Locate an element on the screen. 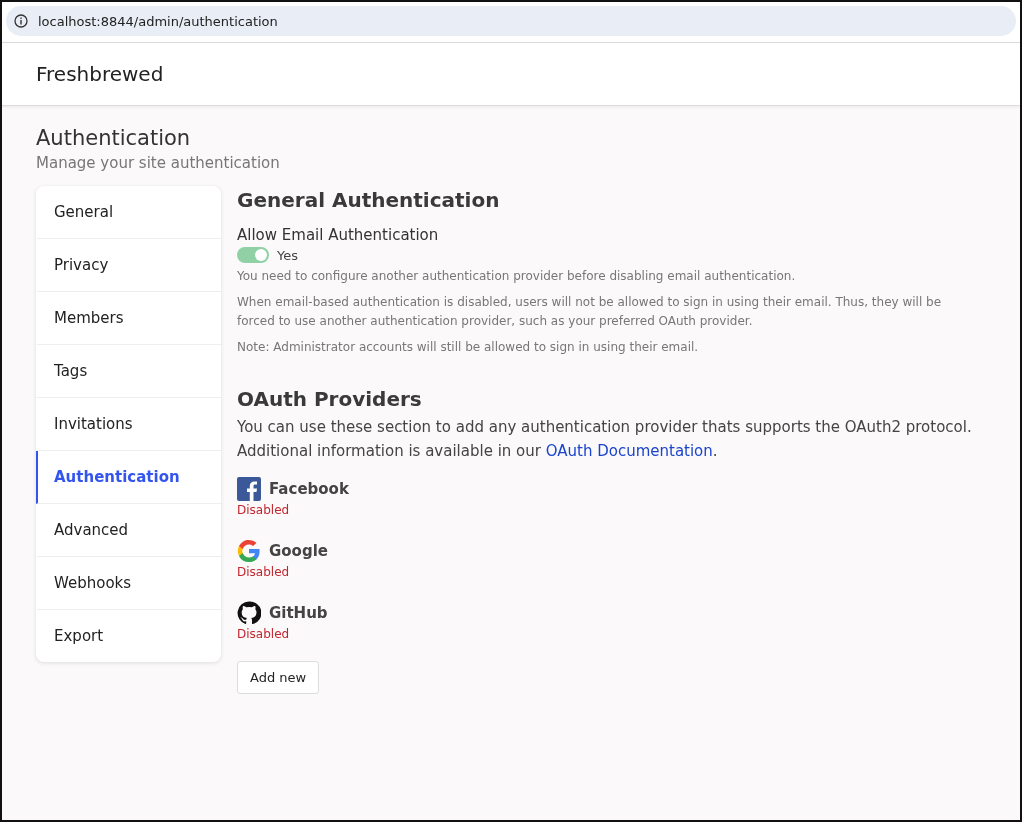 This screenshot has width=1022, height=822. help-text: When email-based authentication is disabled, users will not be allowed to sign in using their email. Thus, they will be forced to use another authentication provider, such as your preferred OAuth provider. is located at coordinates (590, 312).